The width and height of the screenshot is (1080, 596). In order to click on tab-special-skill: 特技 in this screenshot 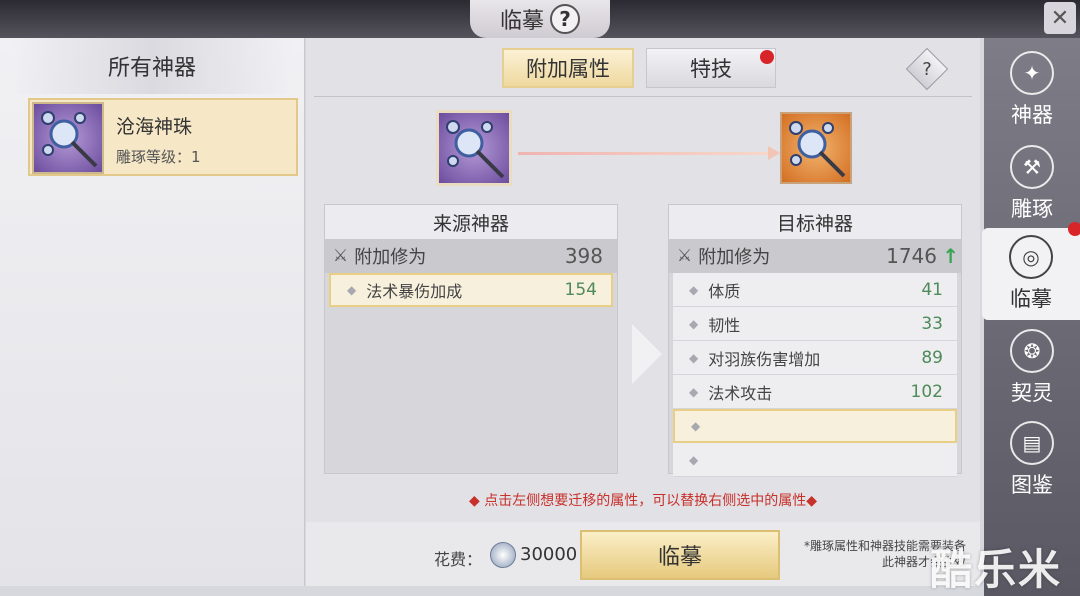, I will do `click(711, 68)`.